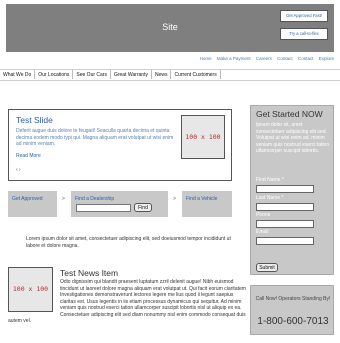 The height and width of the screenshot is (343, 340). I want to click on nav-see-our-cars: See Our Cars, so click(92, 74).